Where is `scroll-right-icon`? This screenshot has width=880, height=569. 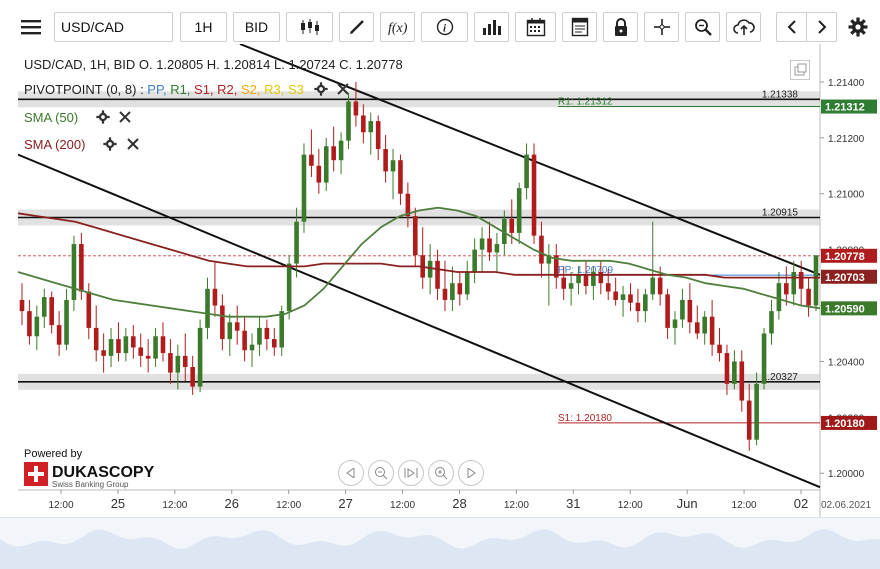 scroll-right-icon is located at coordinates (471, 473).